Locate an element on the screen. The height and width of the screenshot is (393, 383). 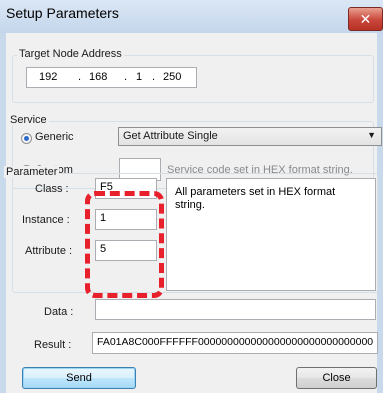
close-icon: ✕ is located at coordinates (365, 19).